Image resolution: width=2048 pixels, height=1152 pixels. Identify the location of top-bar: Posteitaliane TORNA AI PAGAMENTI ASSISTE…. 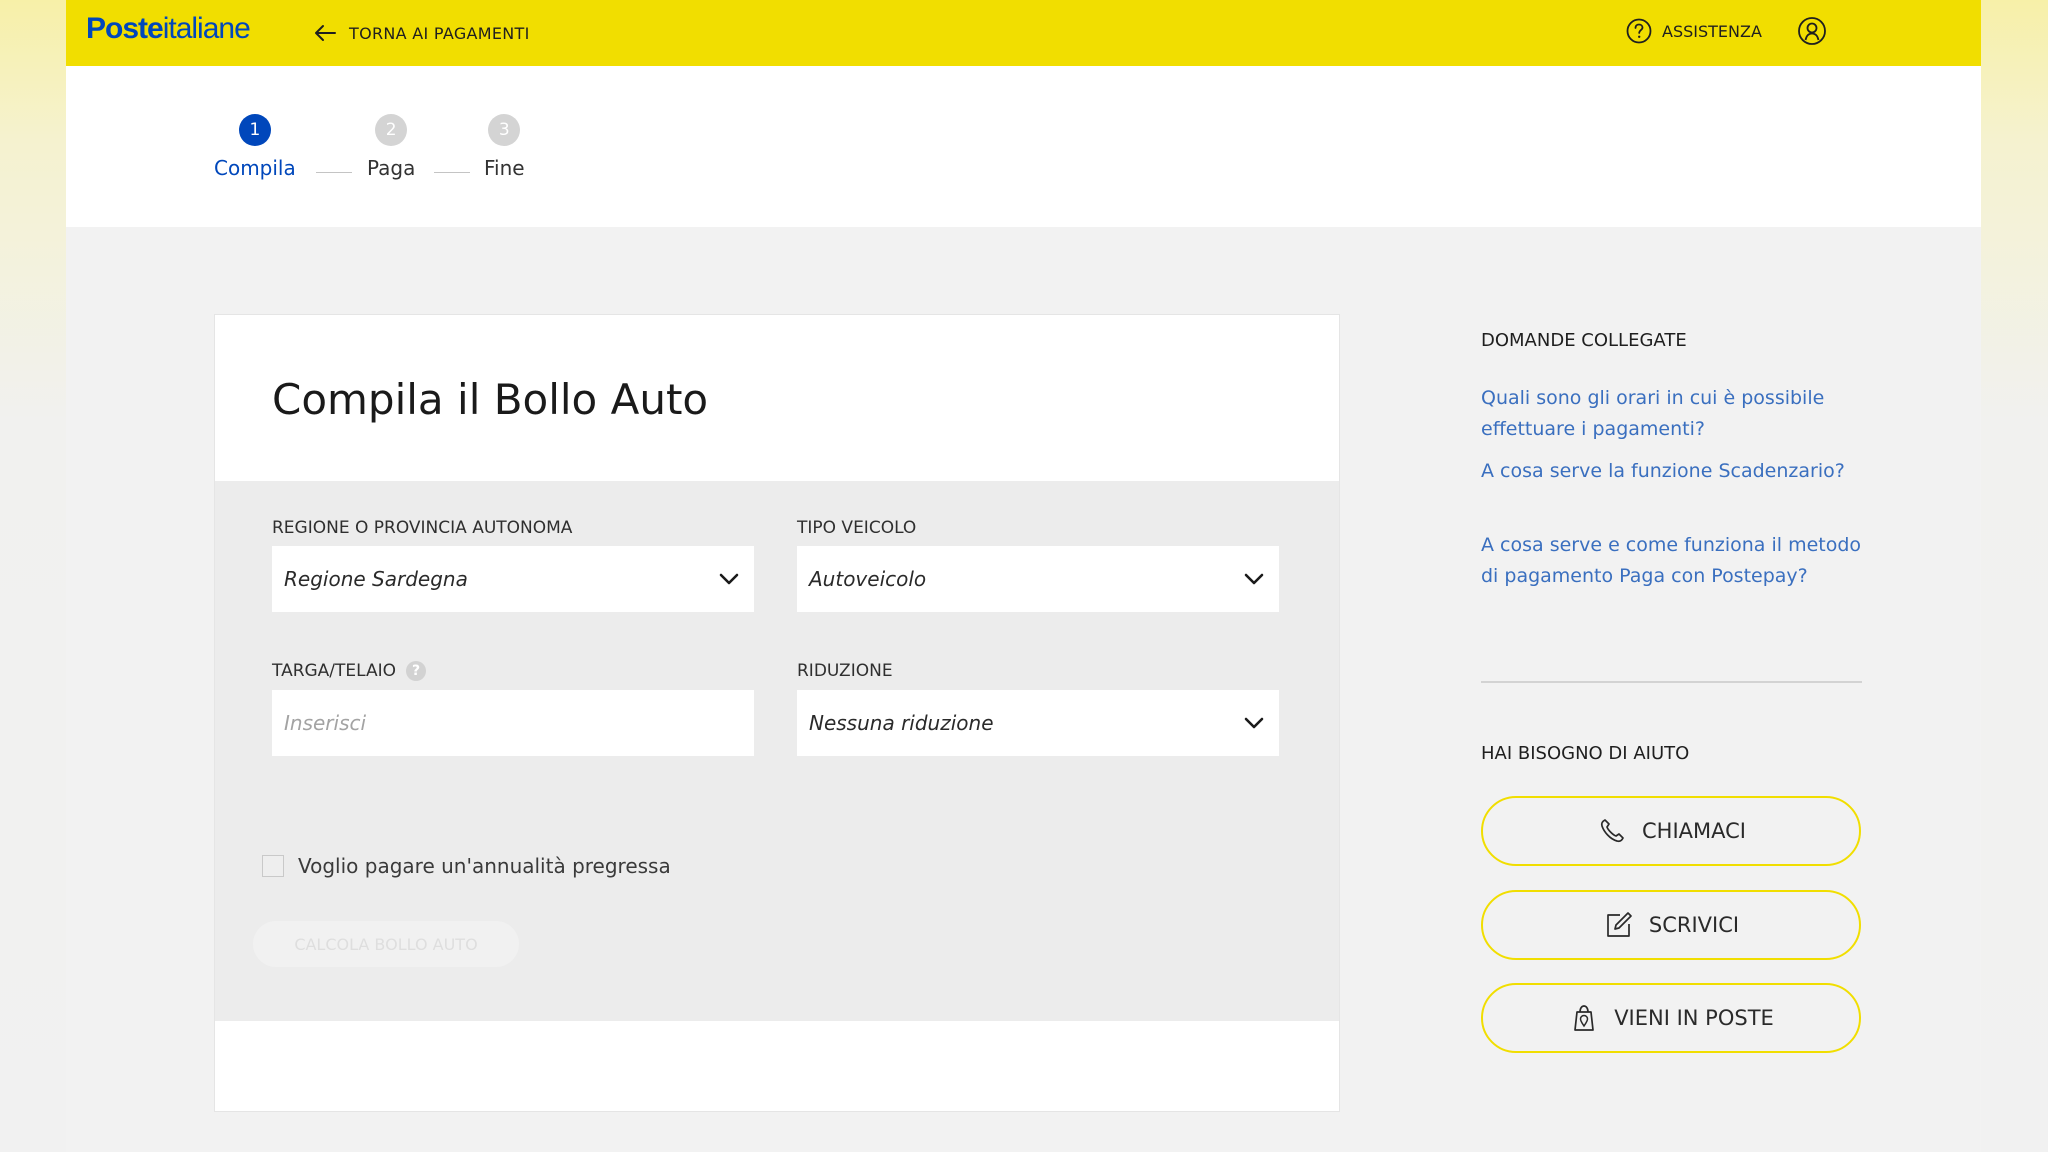
(1023, 33).